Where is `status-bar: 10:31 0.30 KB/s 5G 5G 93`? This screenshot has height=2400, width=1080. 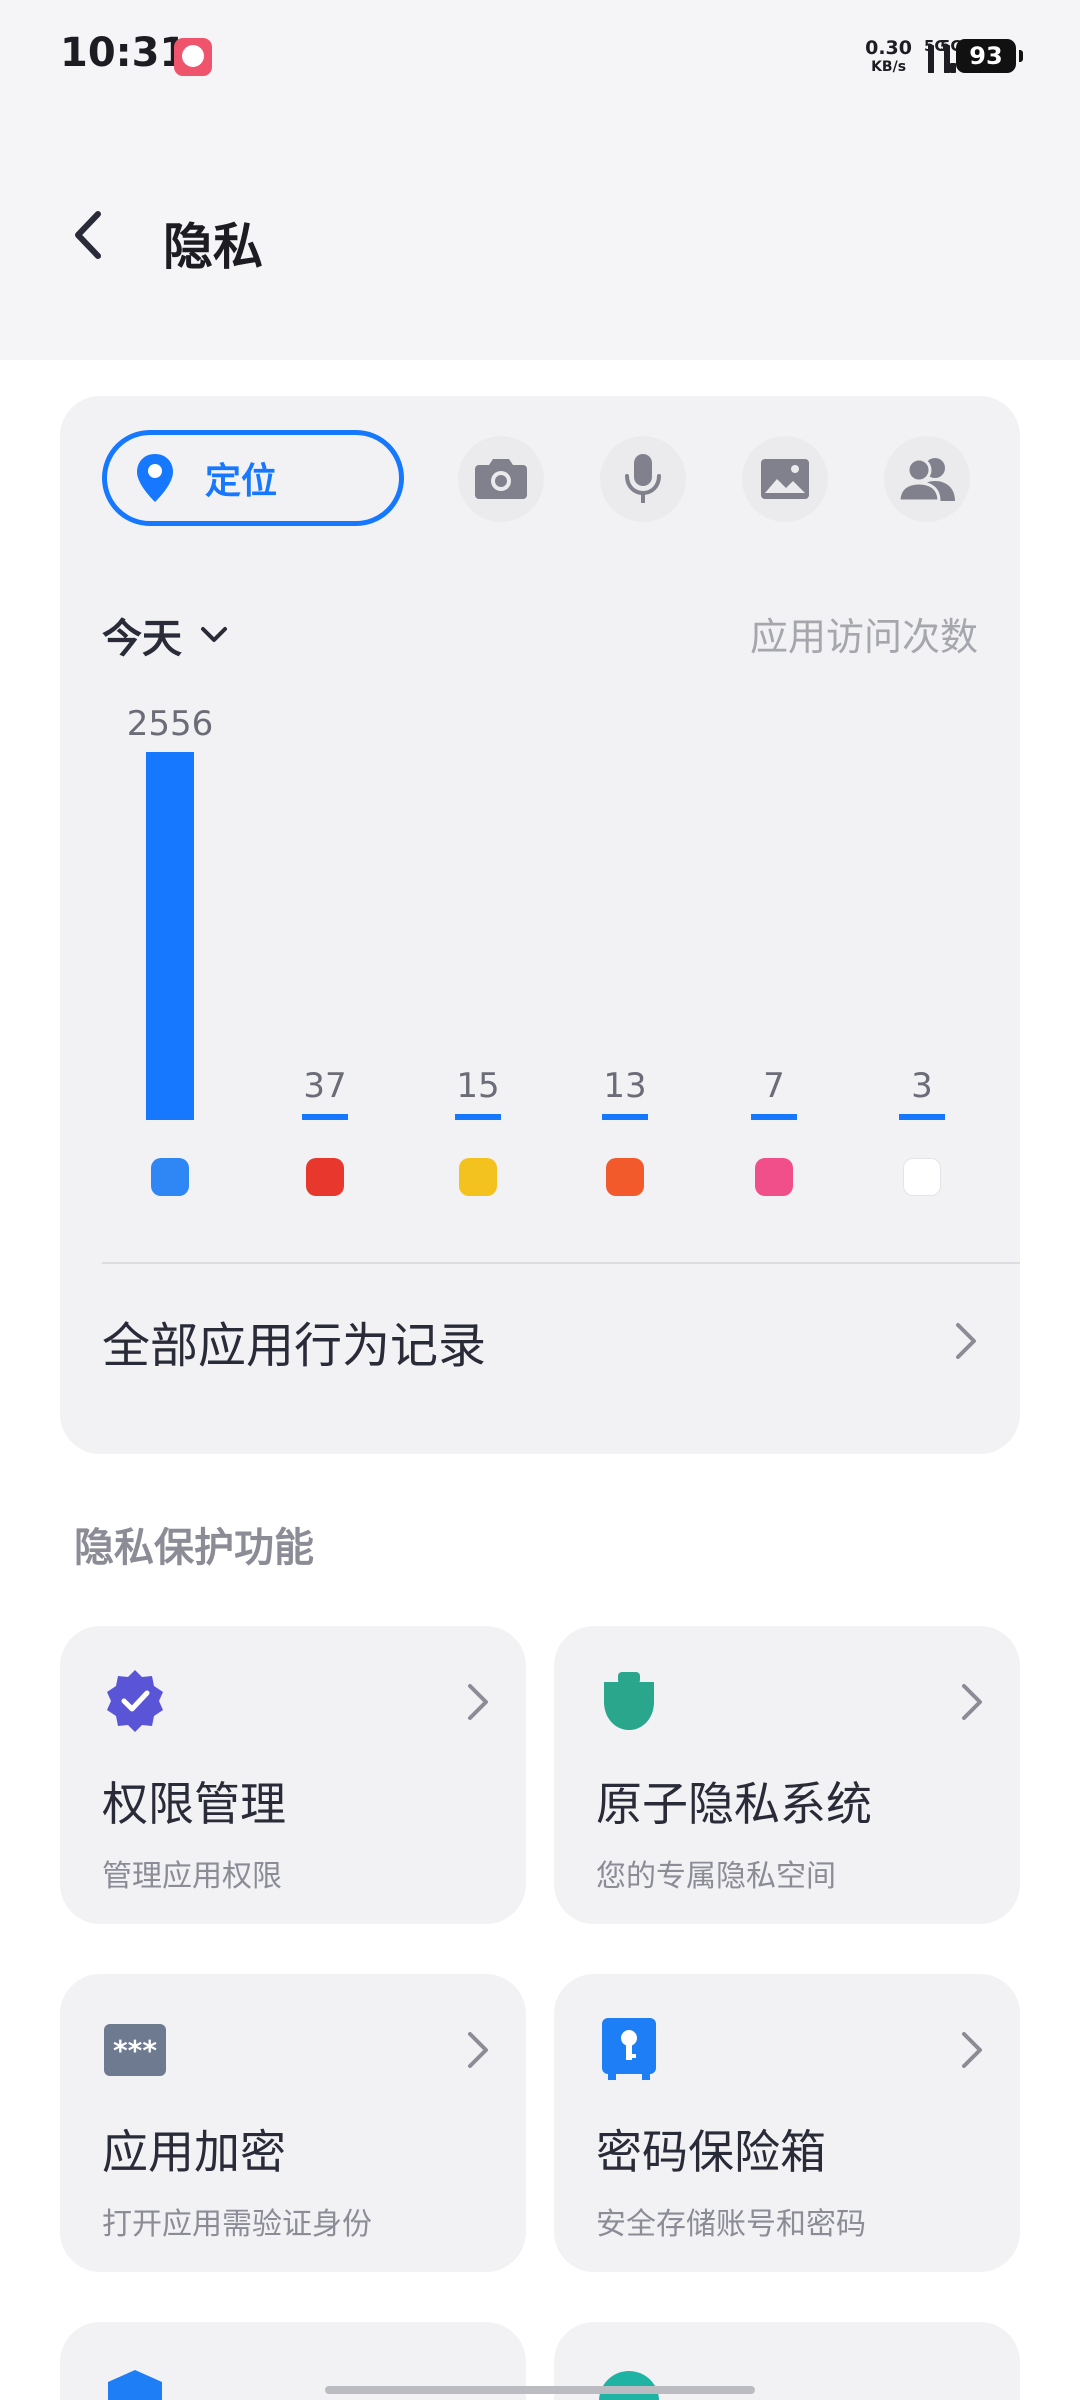
status-bar: 10:31 0.30 KB/s 5G 5G 93 is located at coordinates (540, 57).